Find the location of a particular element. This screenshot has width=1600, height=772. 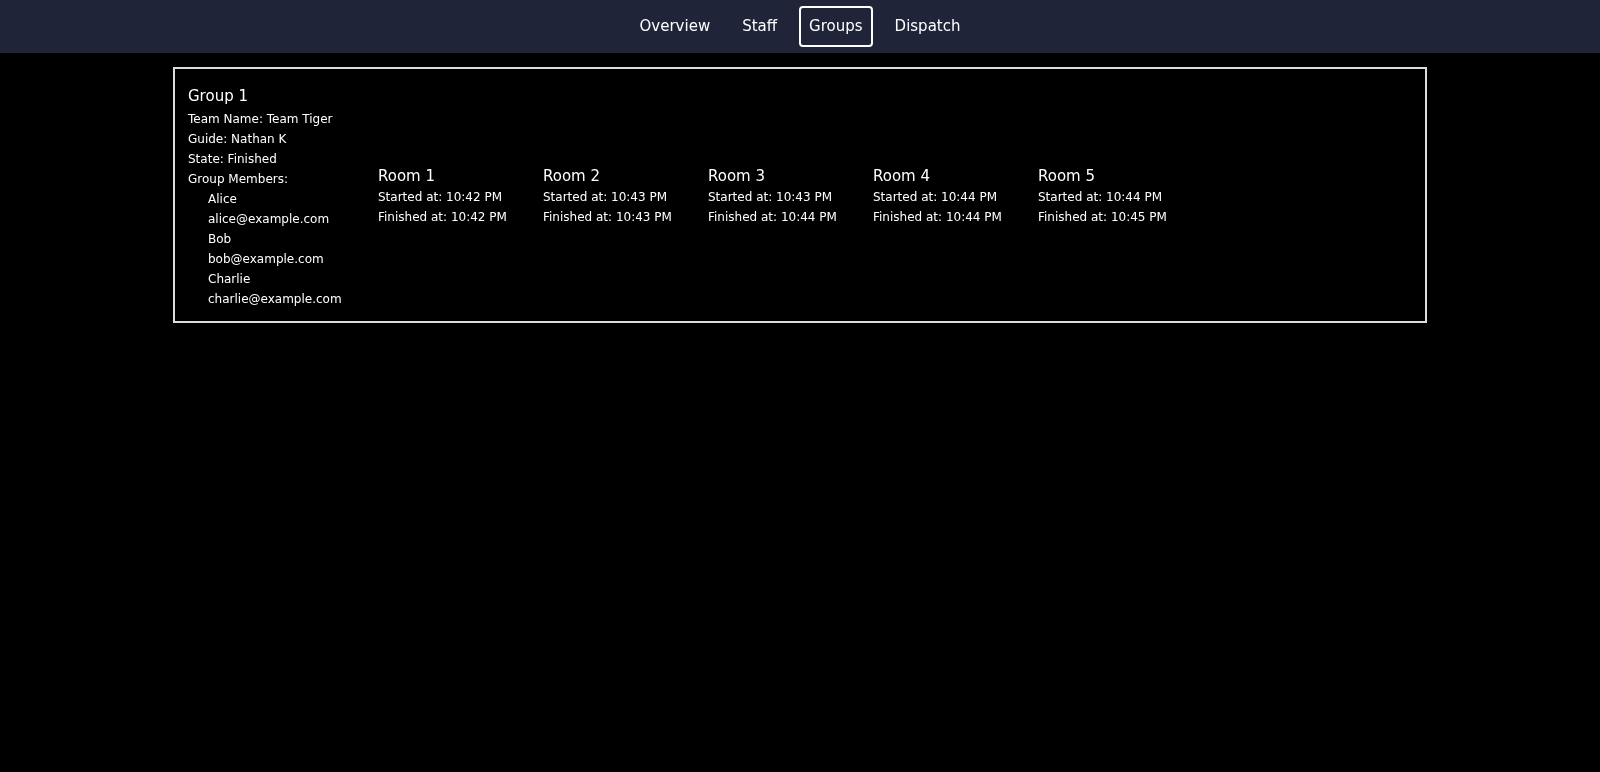

member-email: alice@example.com is located at coordinates (269, 219).